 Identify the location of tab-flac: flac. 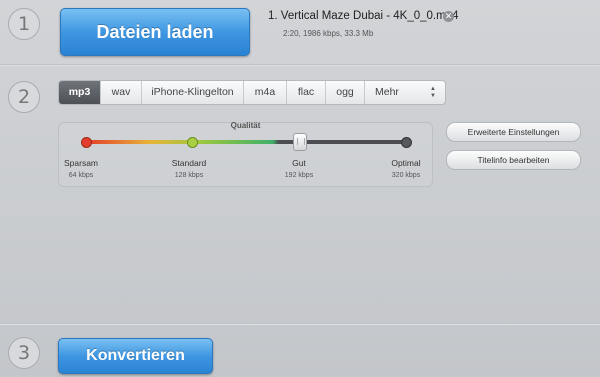
(306, 92).